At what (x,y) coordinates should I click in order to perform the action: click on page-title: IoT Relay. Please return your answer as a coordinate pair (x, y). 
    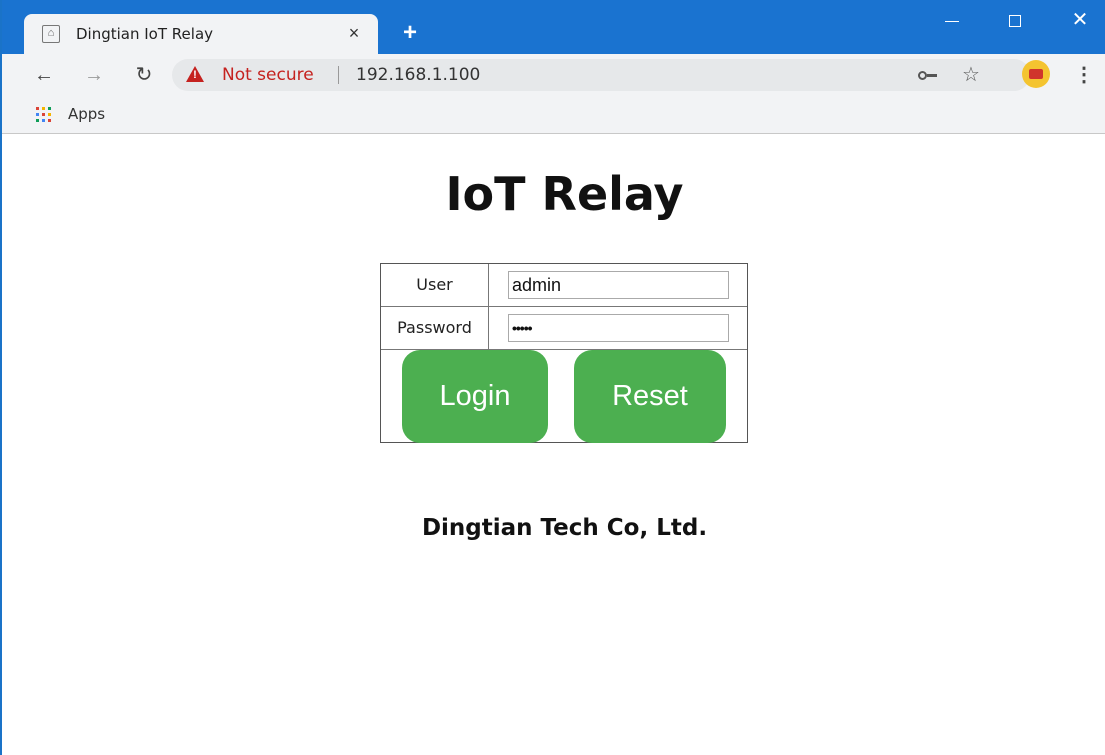
    Looking at the image, I should click on (564, 194).